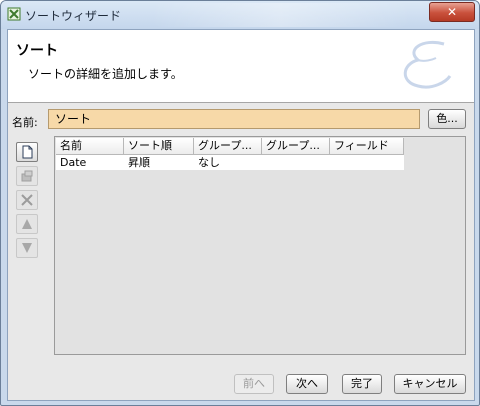 The height and width of the screenshot is (406, 480). I want to click on page-title: ソート, so click(37, 51).